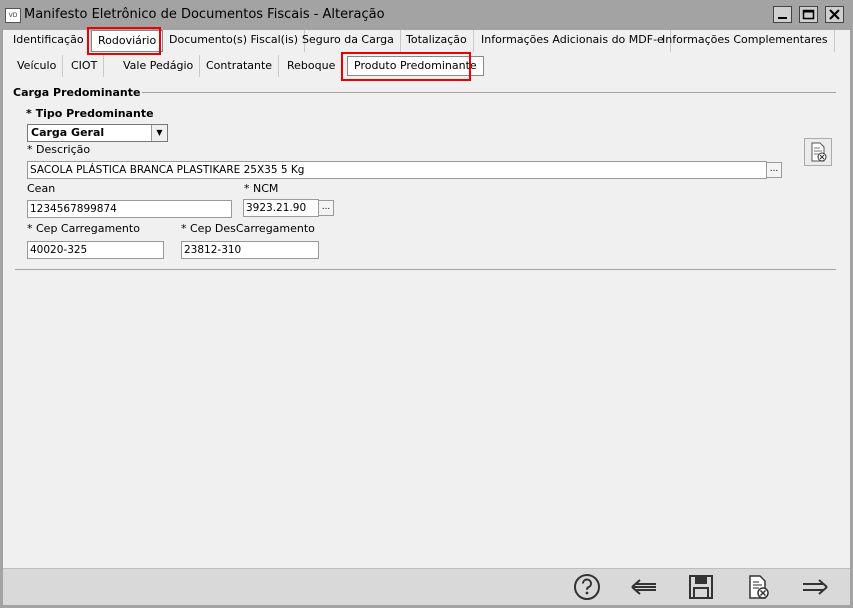 Image resolution: width=853 pixels, height=608 pixels. What do you see at coordinates (13, 15) in the screenshot?
I see `app-icon: VD` at bounding box center [13, 15].